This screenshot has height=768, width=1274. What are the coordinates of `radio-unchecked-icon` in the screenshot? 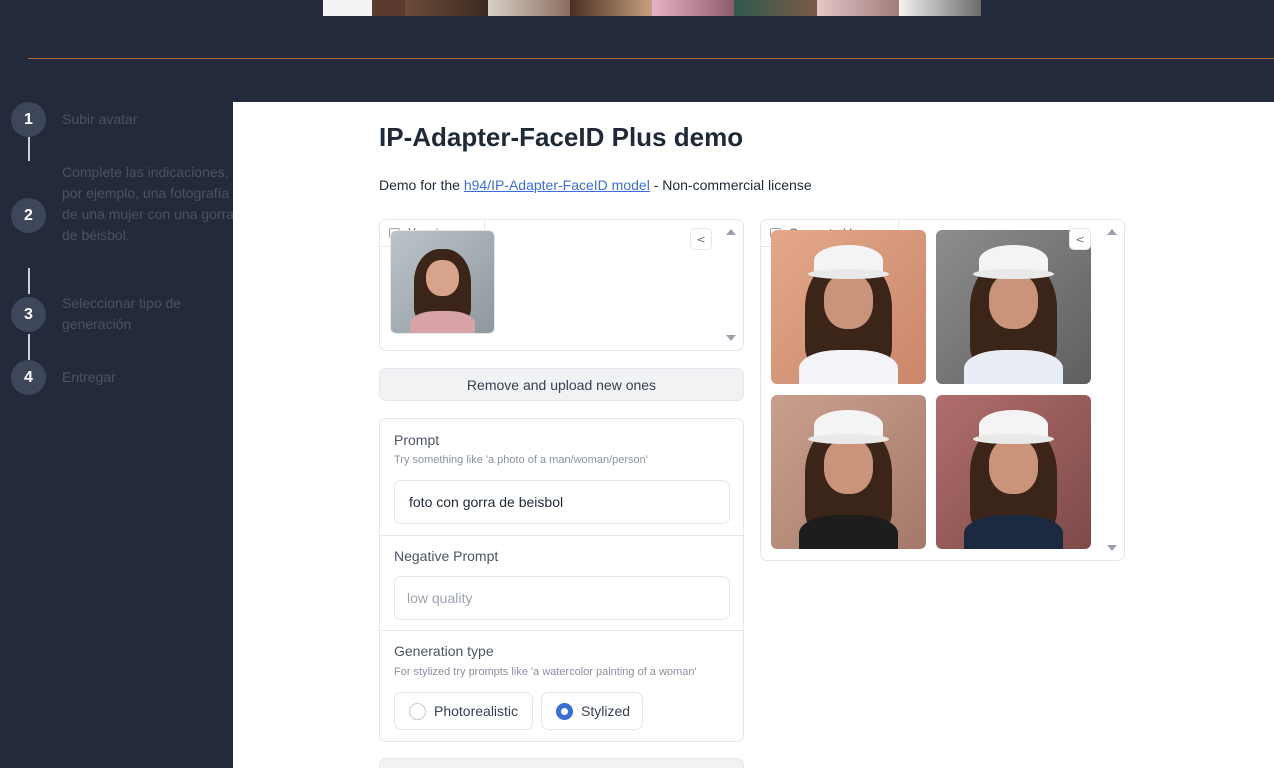 It's located at (417, 711).